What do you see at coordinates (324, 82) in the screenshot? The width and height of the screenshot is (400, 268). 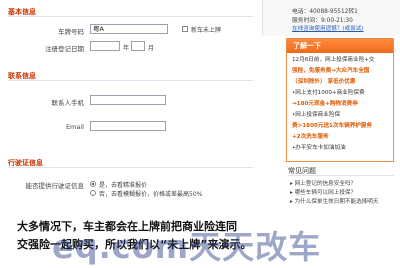 I see `promo-line: （深圳除外） 享低价优惠` at bounding box center [324, 82].